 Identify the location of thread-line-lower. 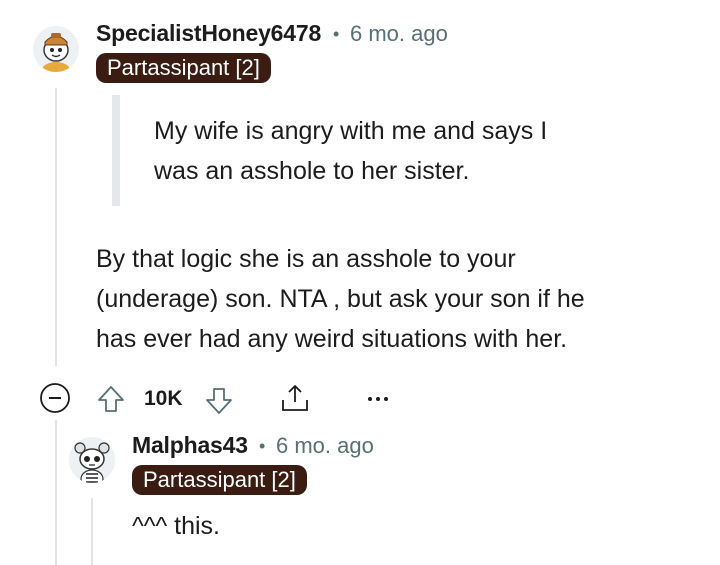
(56, 492).